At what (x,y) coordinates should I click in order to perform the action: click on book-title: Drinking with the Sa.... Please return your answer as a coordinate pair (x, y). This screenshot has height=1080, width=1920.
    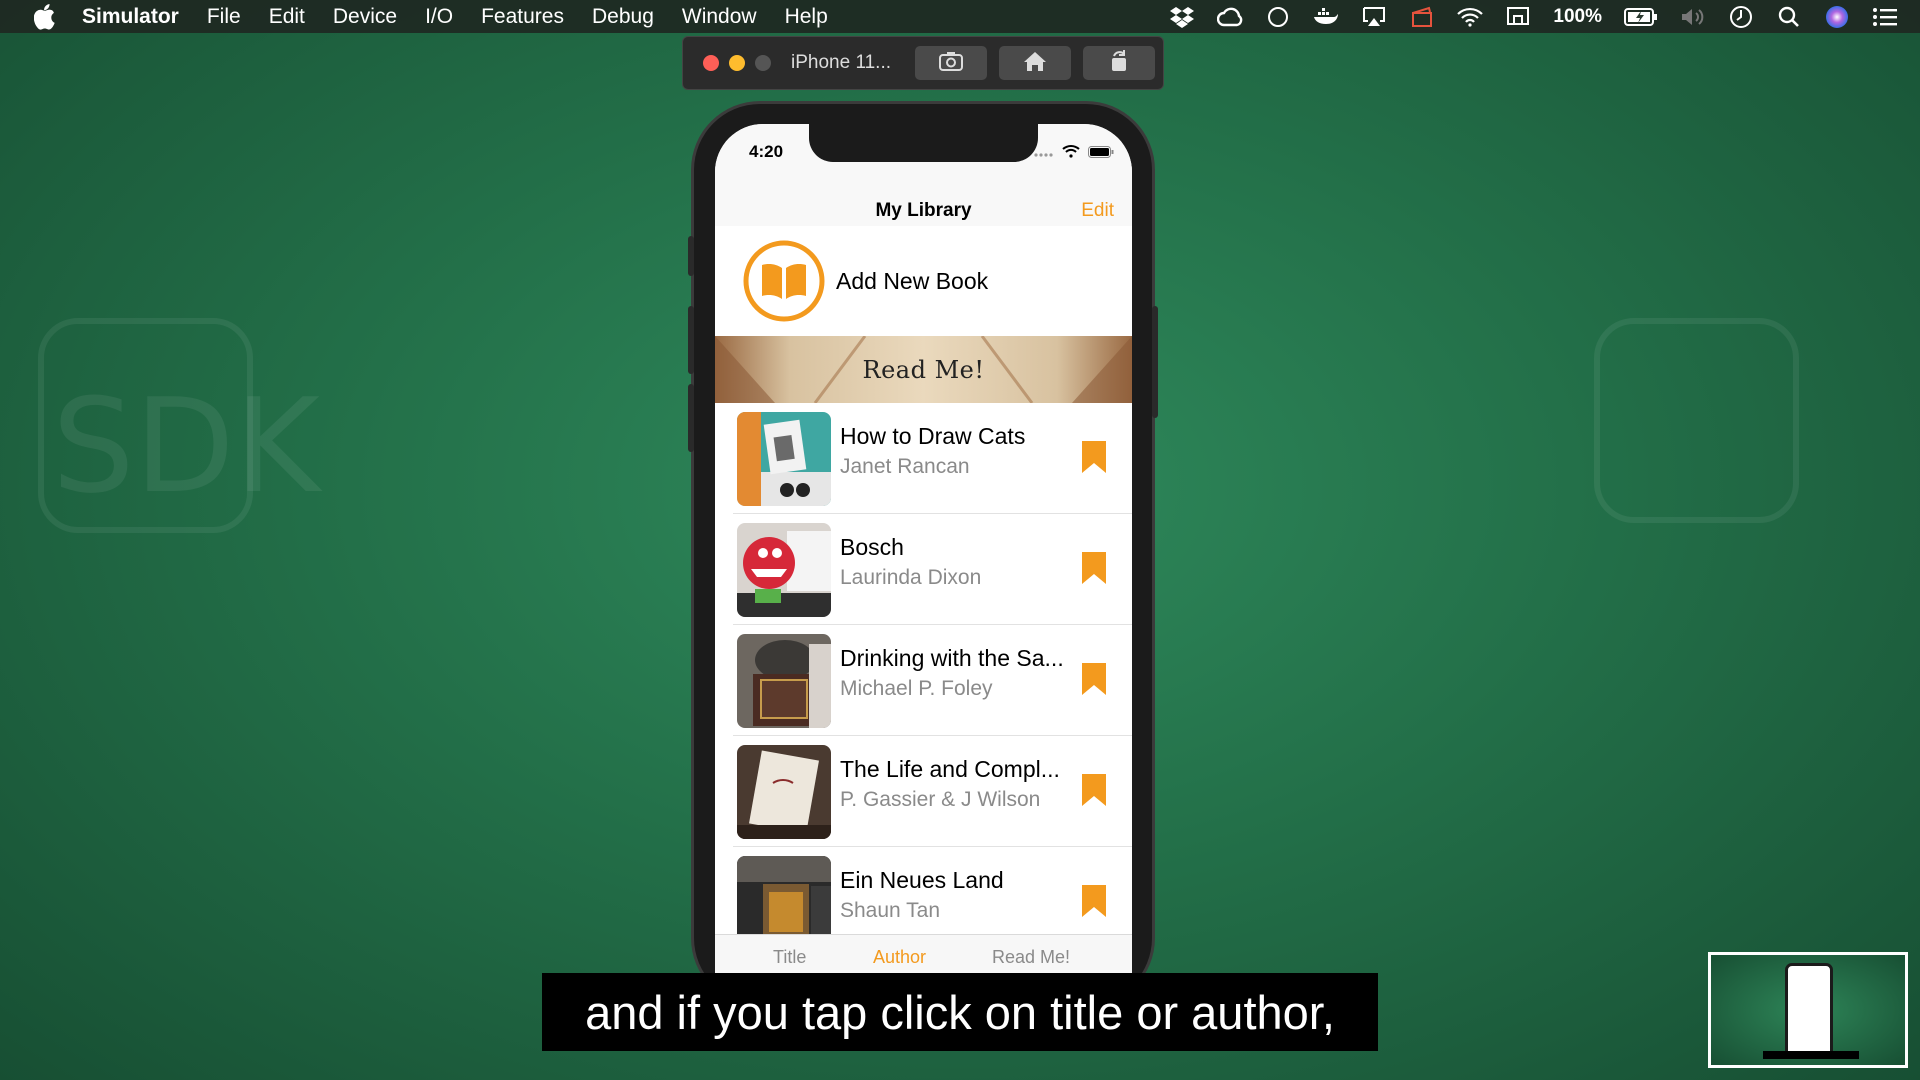
    Looking at the image, I should click on (952, 658).